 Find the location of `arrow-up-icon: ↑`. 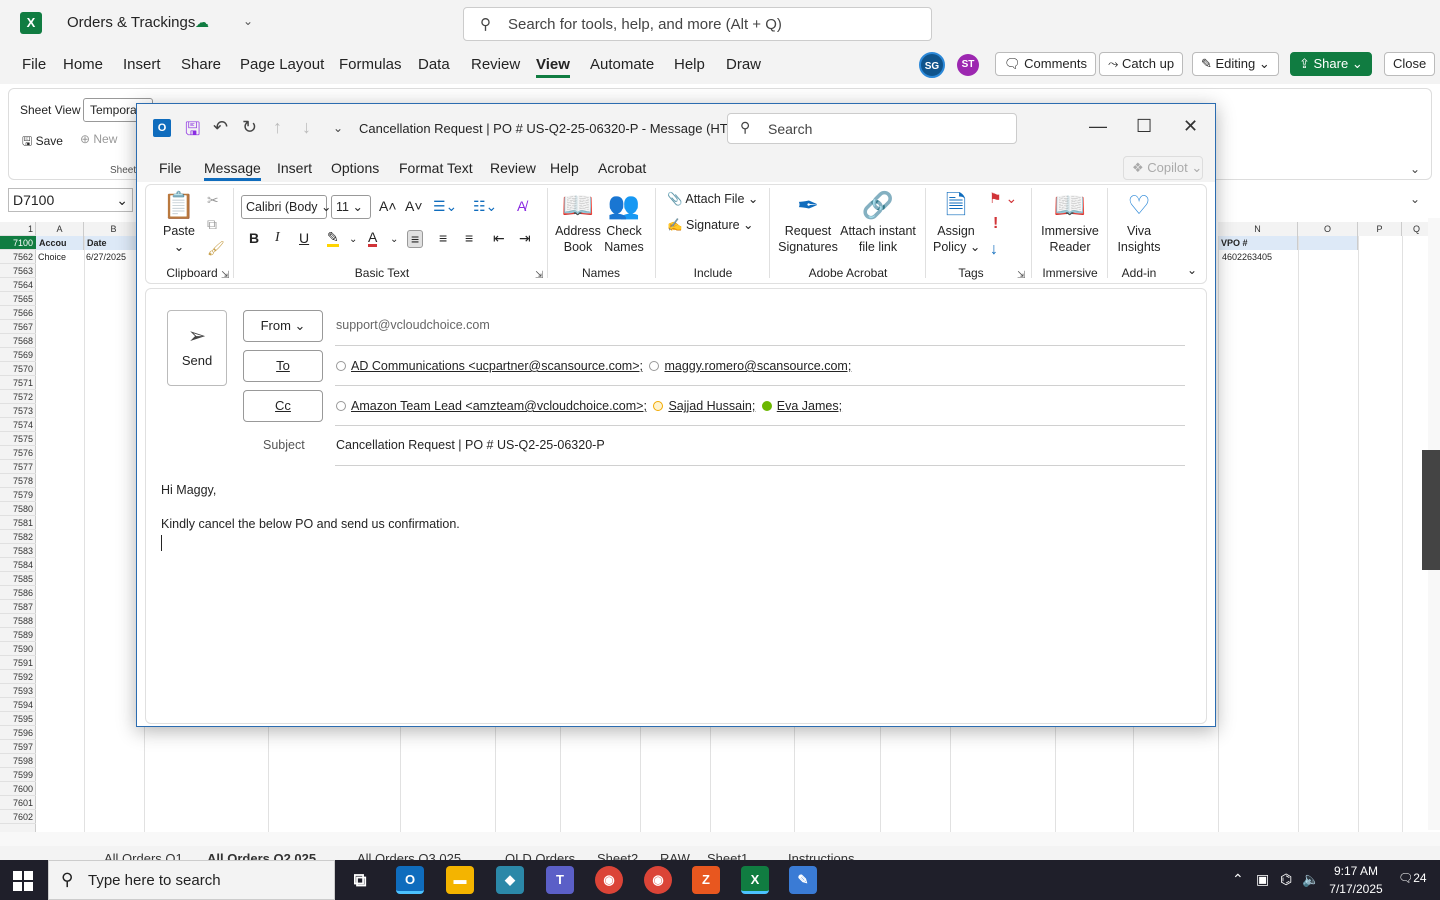

arrow-up-icon: ↑ is located at coordinates (277, 127).